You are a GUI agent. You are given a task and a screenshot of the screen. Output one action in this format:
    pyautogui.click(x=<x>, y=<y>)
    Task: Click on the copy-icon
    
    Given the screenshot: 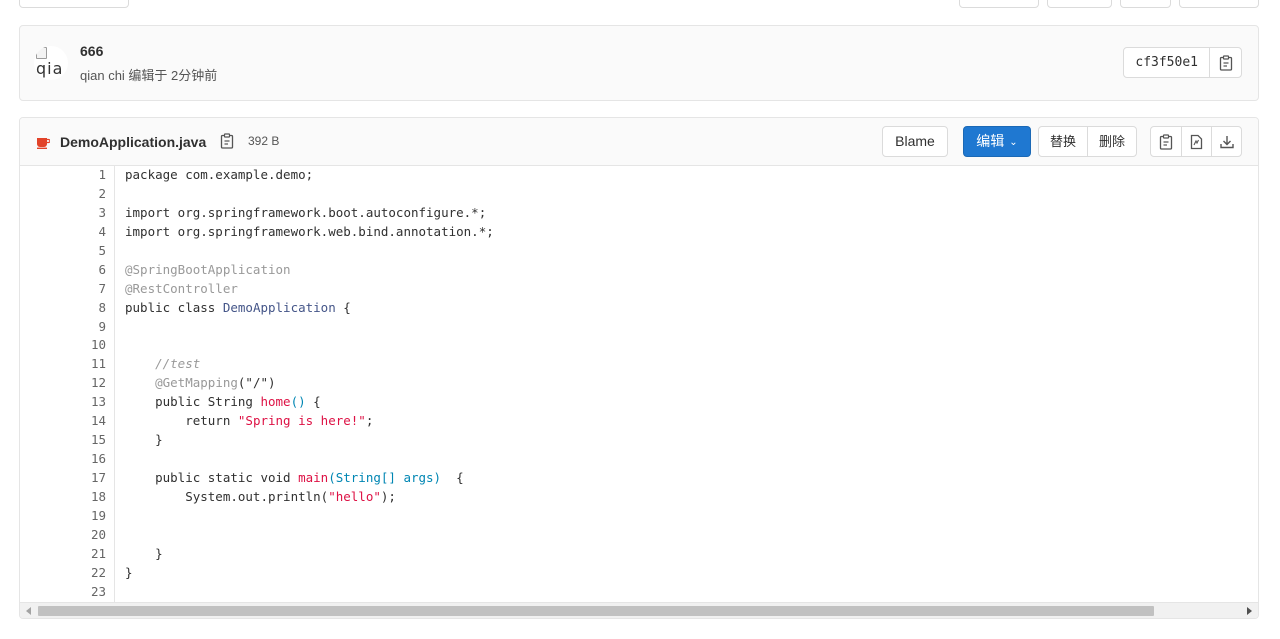 What is the action you would take?
    pyautogui.click(x=227, y=141)
    